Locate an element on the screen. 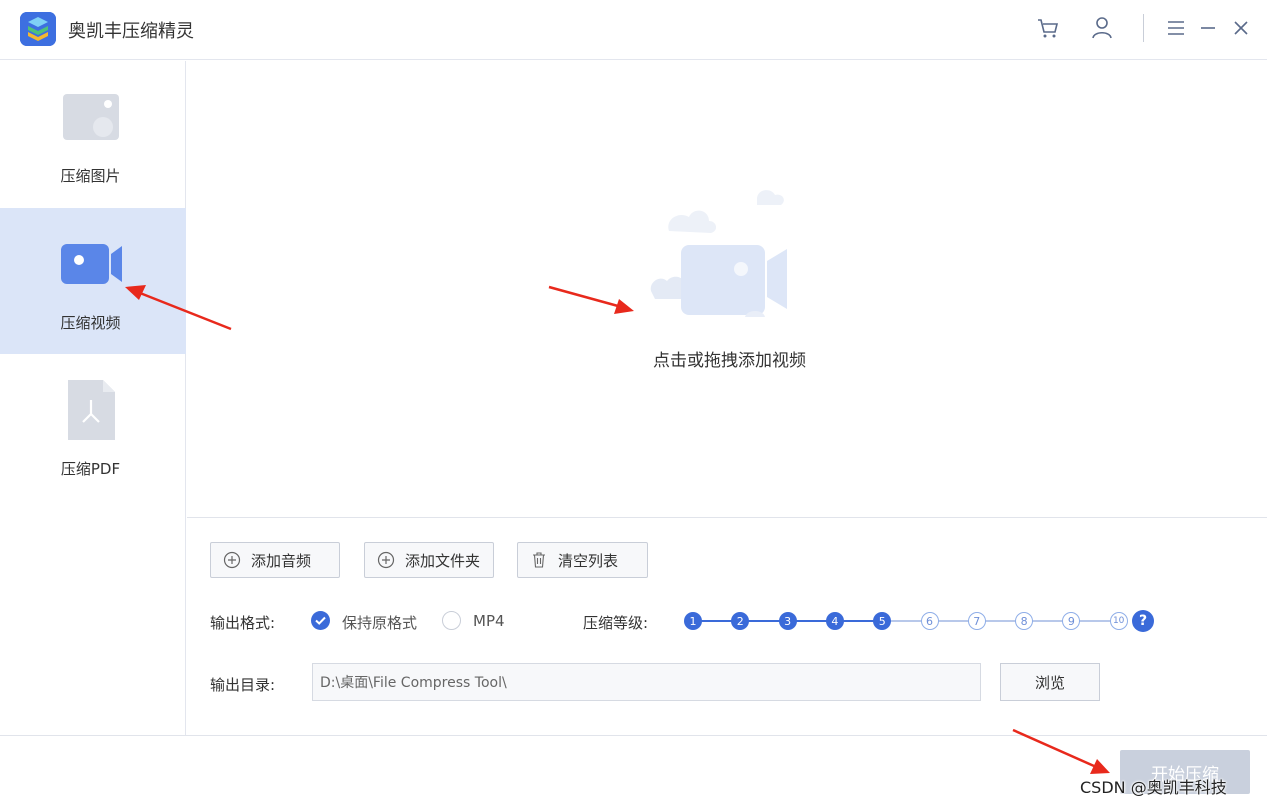 The height and width of the screenshot is (803, 1267). keep-format-radio is located at coordinates (320, 620).